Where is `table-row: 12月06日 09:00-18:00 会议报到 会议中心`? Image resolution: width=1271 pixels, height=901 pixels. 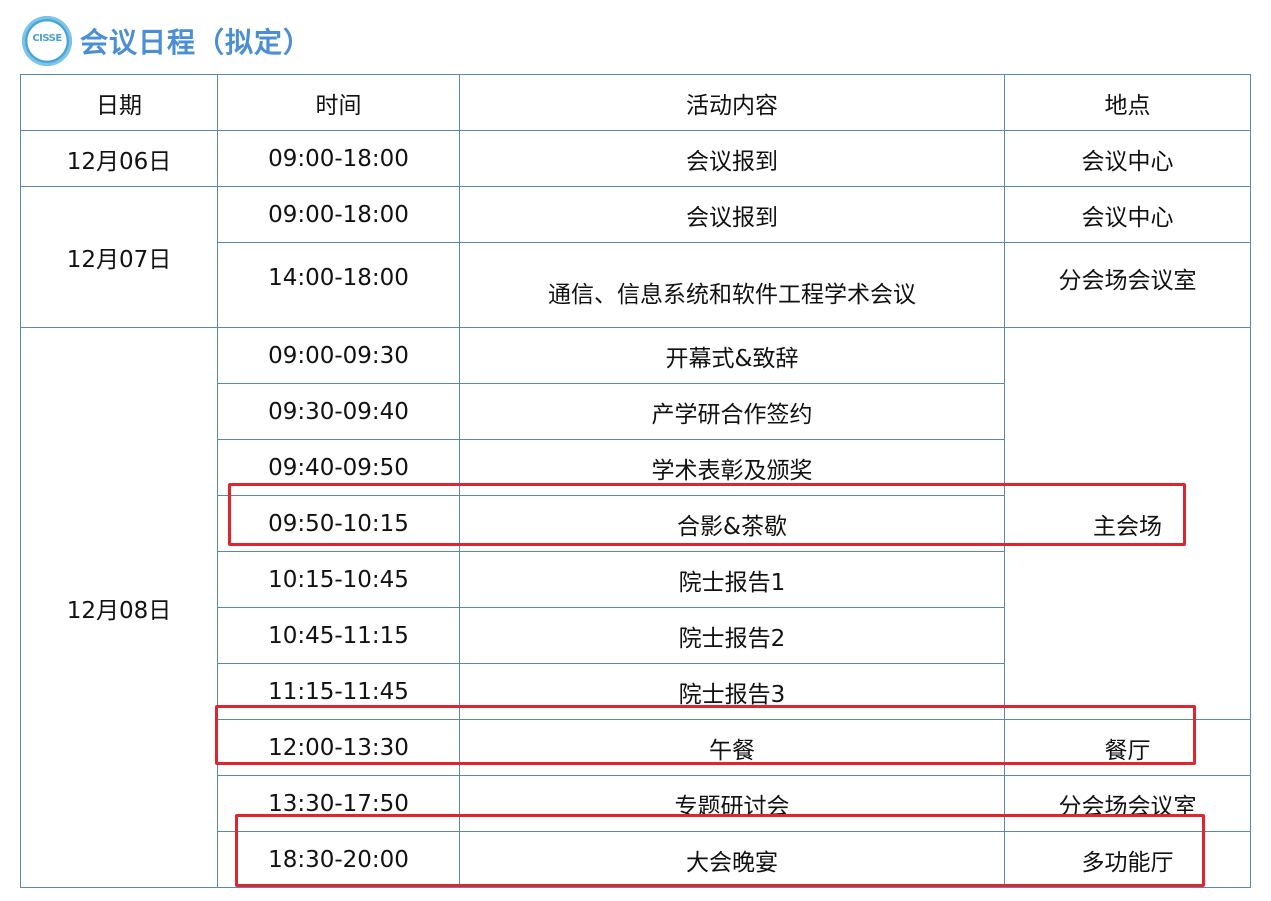 table-row: 12月06日 09:00-18:00 会议报到 会议中心 is located at coordinates (635, 158).